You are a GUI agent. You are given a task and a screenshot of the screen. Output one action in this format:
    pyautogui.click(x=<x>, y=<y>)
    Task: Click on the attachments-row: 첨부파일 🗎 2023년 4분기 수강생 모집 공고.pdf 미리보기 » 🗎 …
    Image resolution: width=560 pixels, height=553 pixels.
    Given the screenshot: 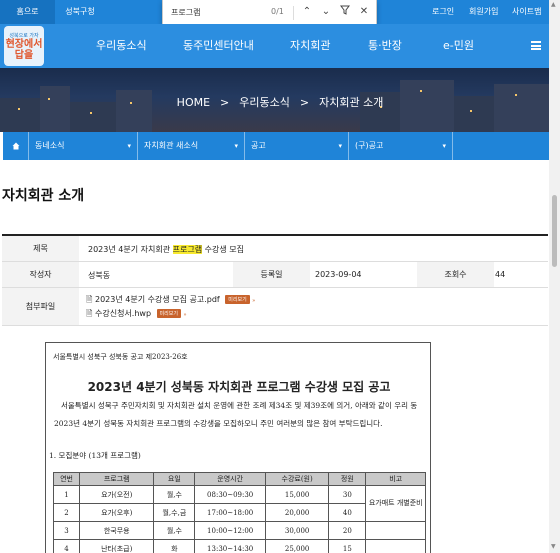 What is the action you would take?
    pyautogui.click(x=275, y=307)
    